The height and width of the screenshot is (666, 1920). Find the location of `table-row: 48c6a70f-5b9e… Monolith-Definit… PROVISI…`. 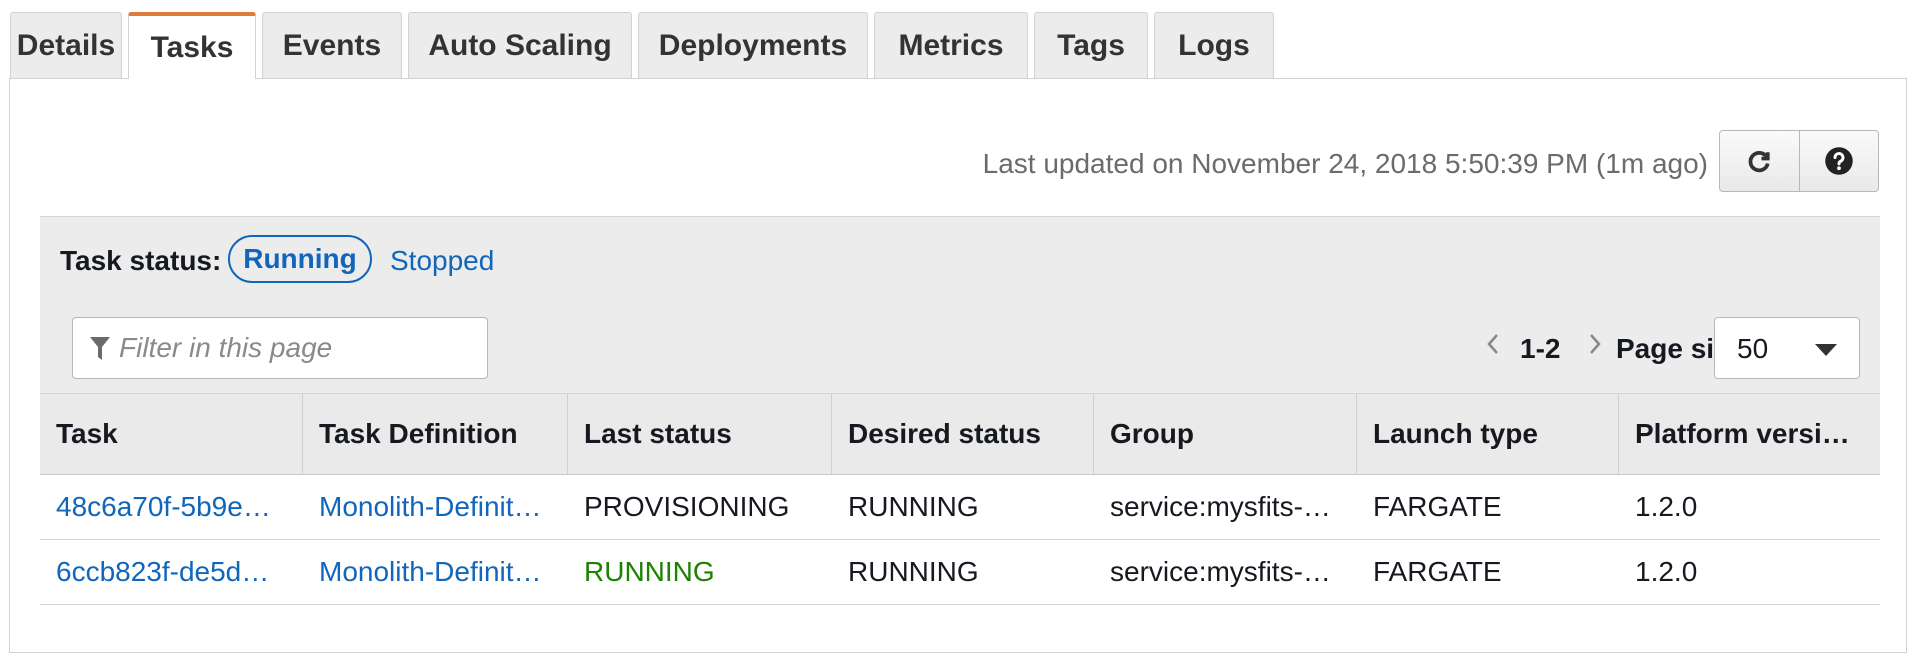

table-row: 48c6a70f-5b9e… Monolith-Definit… PROVISI… is located at coordinates (960, 507).